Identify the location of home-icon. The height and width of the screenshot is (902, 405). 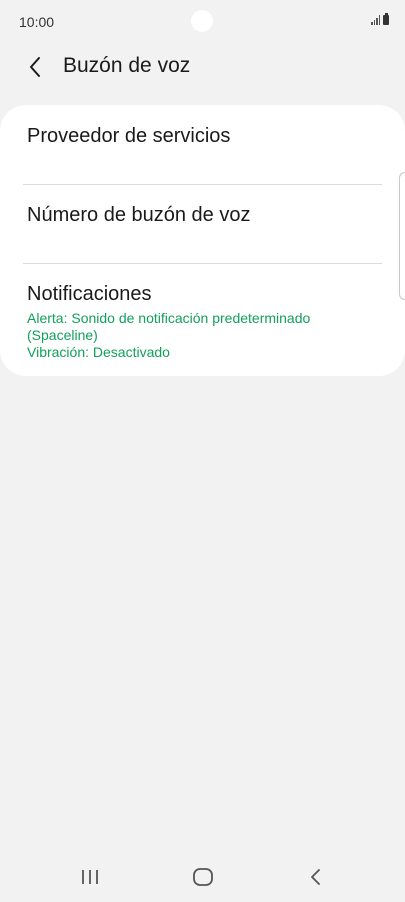
(203, 877).